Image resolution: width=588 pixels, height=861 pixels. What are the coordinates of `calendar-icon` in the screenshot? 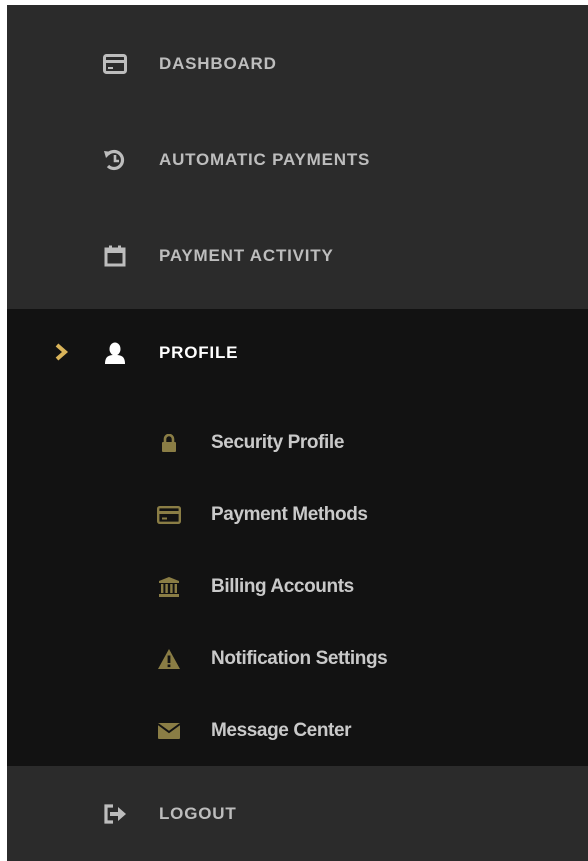 It's located at (115, 256).